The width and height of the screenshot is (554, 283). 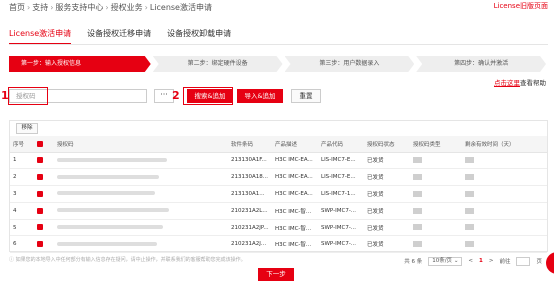 What do you see at coordinates (470, 261) in the screenshot?
I see `prev-page-button: <` at bounding box center [470, 261].